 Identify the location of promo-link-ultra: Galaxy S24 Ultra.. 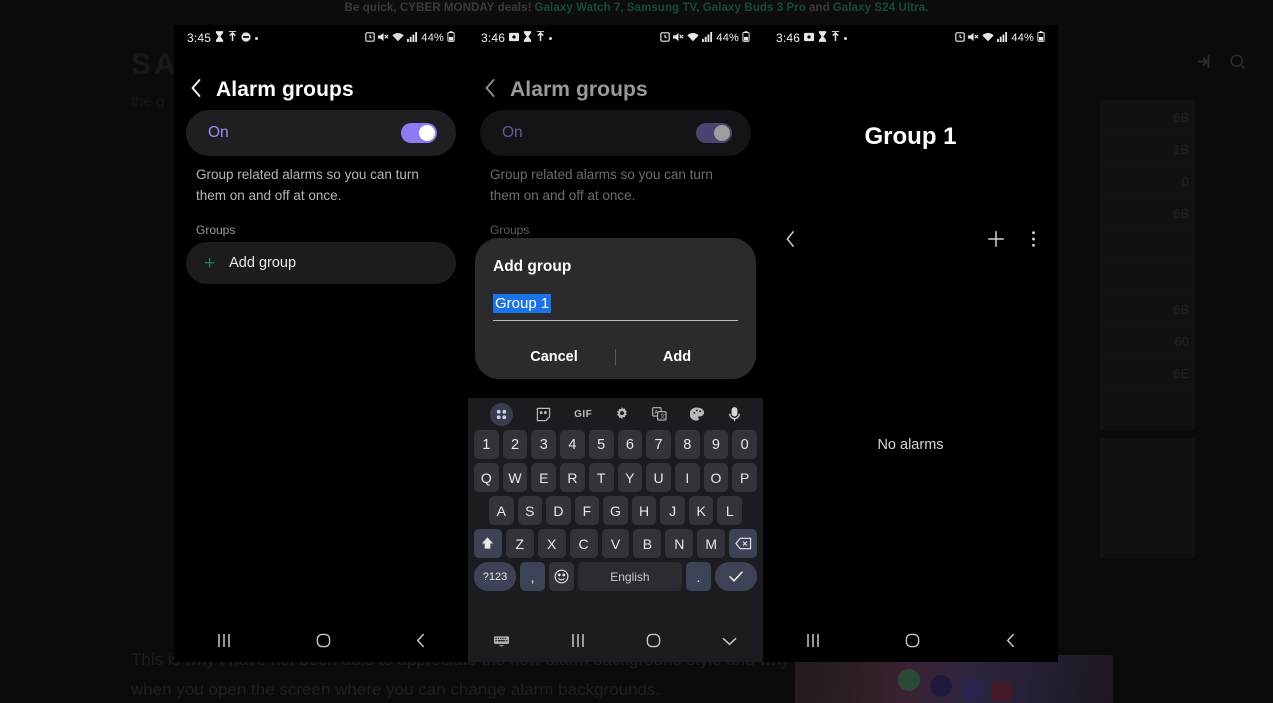
(881, 8).